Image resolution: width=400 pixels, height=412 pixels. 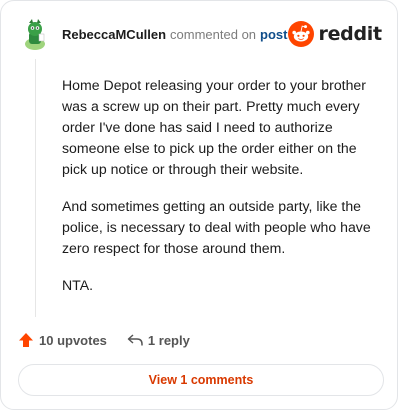 What do you see at coordinates (35, 188) in the screenshot?
I see `thread-line` at bounding box center [35, 188].